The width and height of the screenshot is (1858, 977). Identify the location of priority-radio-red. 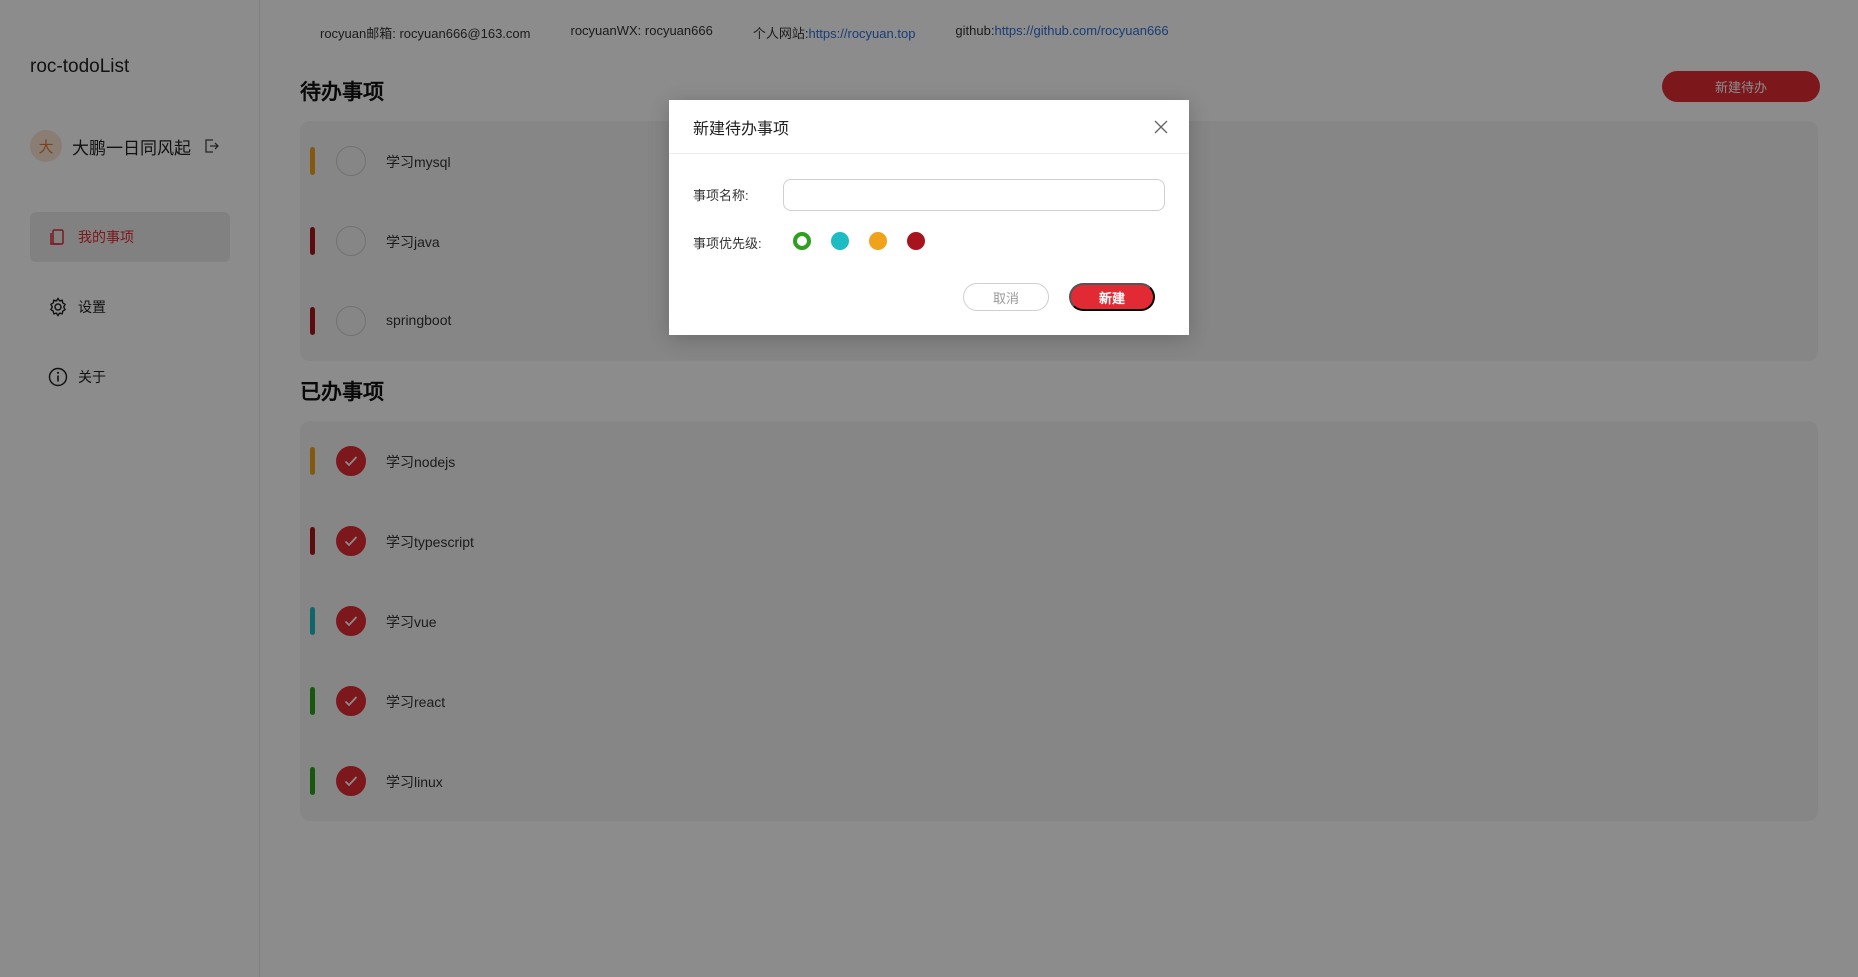
(916, 241).